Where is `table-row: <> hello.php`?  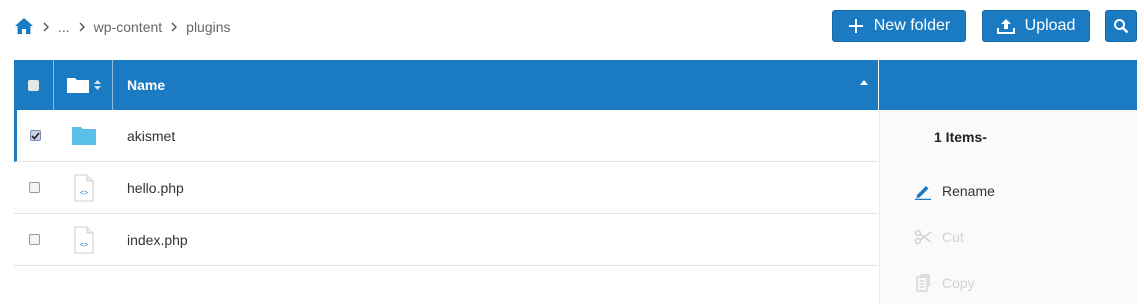
table-row: <> hello.php is located at coordinates (446, 188).